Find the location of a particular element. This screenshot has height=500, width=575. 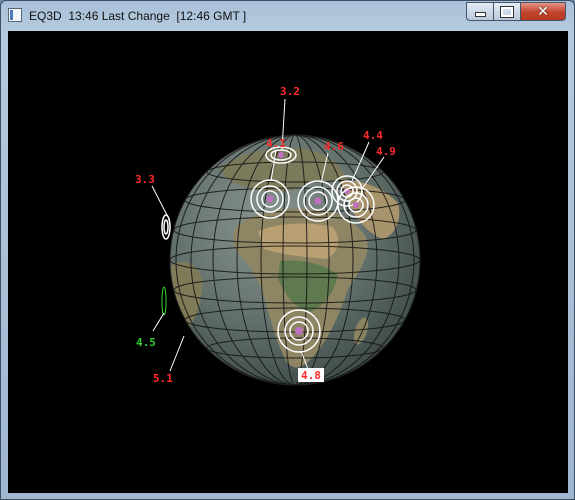

close-button: ✕ is located at coordinates (543, 11).